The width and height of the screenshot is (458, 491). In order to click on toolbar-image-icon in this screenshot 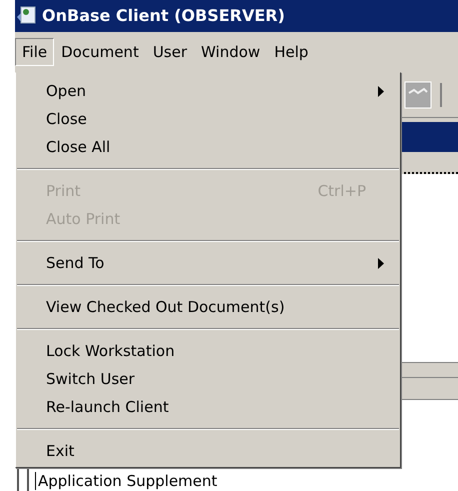, I will do `click(418, 94)`.